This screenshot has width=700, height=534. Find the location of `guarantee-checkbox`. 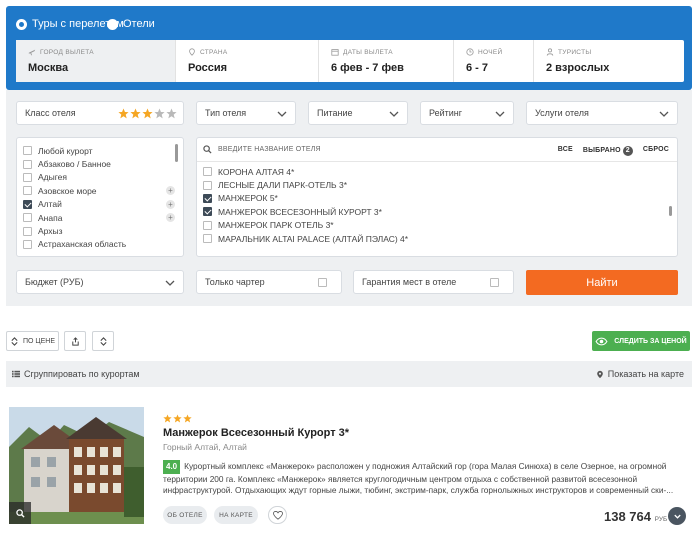

guarantee-checkbox is located at coordinates (494, 282).